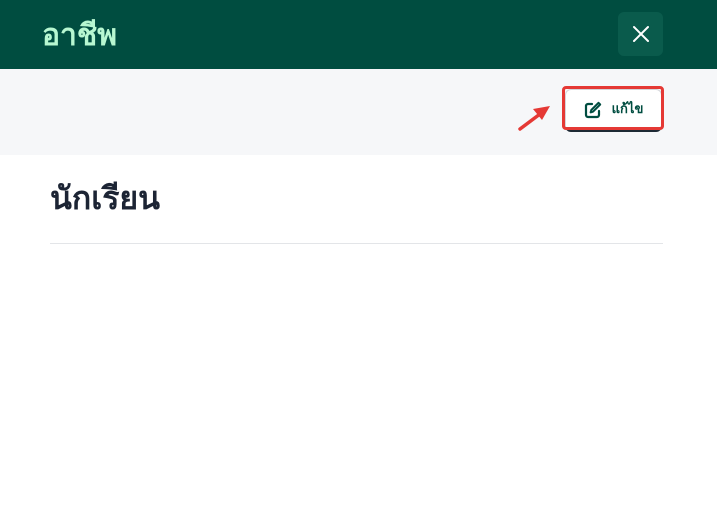 This screenshot has height=526, width=717. Describe the element at coordinates (356, 243) in the screenshot. I see `divider` at that location.